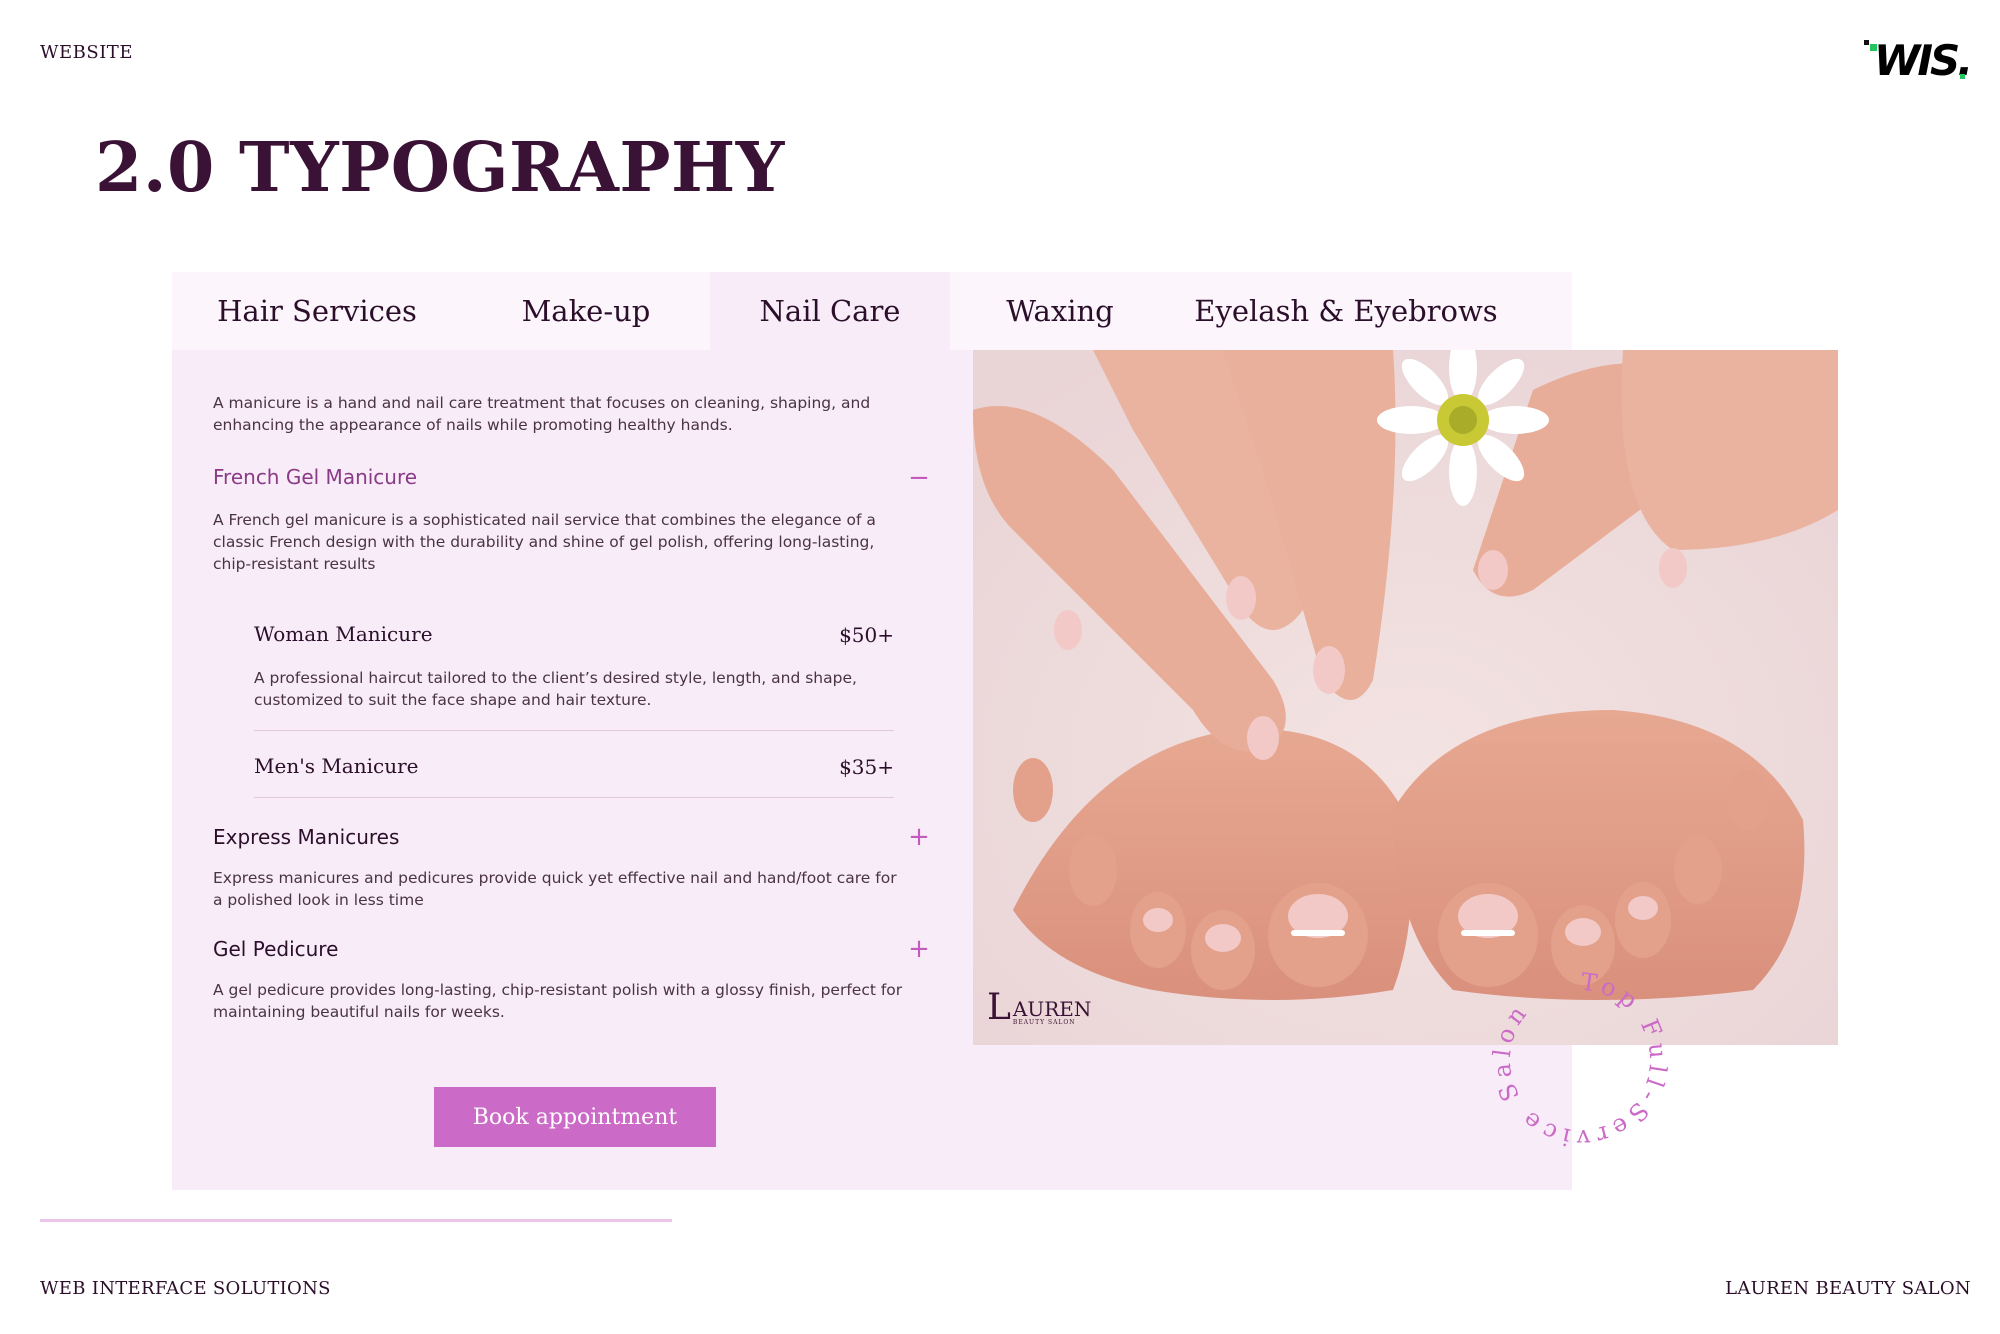 Image resolution: width=2000 pixels, height=1334 pixels. Describe the element at coordinates (866, 767) in the screenshot. I see `service-price: $35+` at that location.